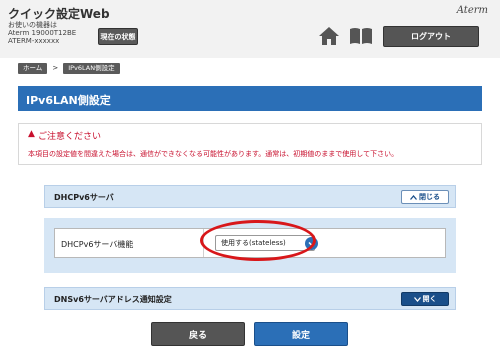 The height and width of the screenshot is (356, 500). Describe the element at coordinates (118, 36) in the screenshot. I see `current-status-button: 現在の状態` at that location.